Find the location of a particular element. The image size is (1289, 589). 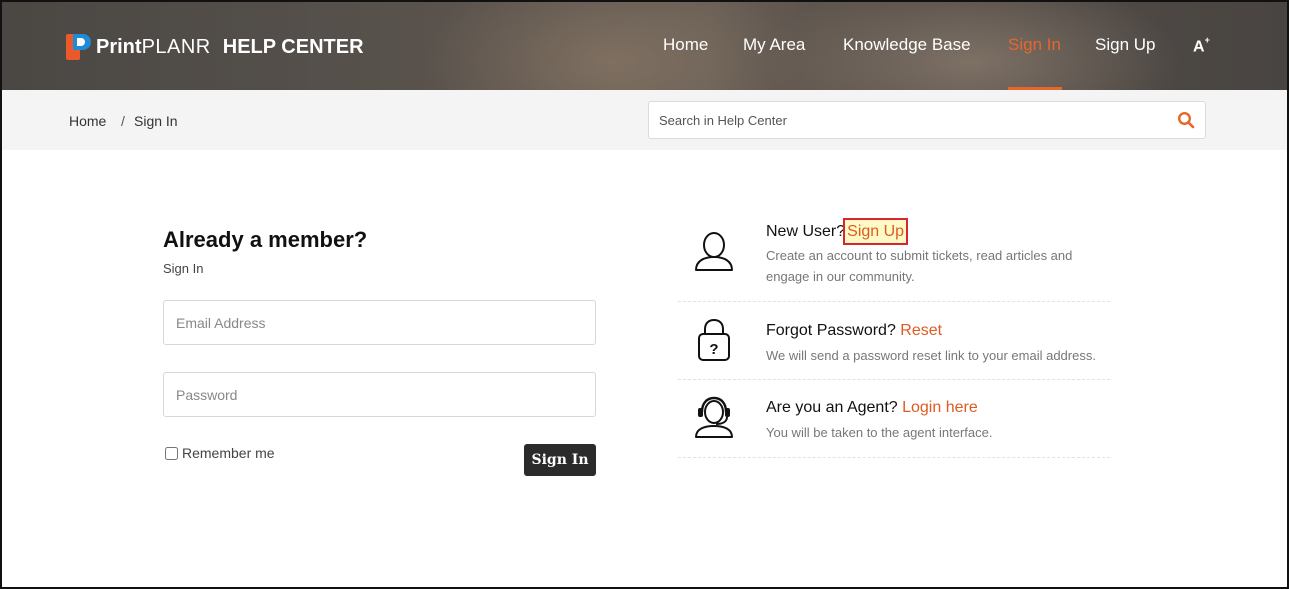

breadcrumb-bar: Home / Sign In is located at coordinates (644, 120).